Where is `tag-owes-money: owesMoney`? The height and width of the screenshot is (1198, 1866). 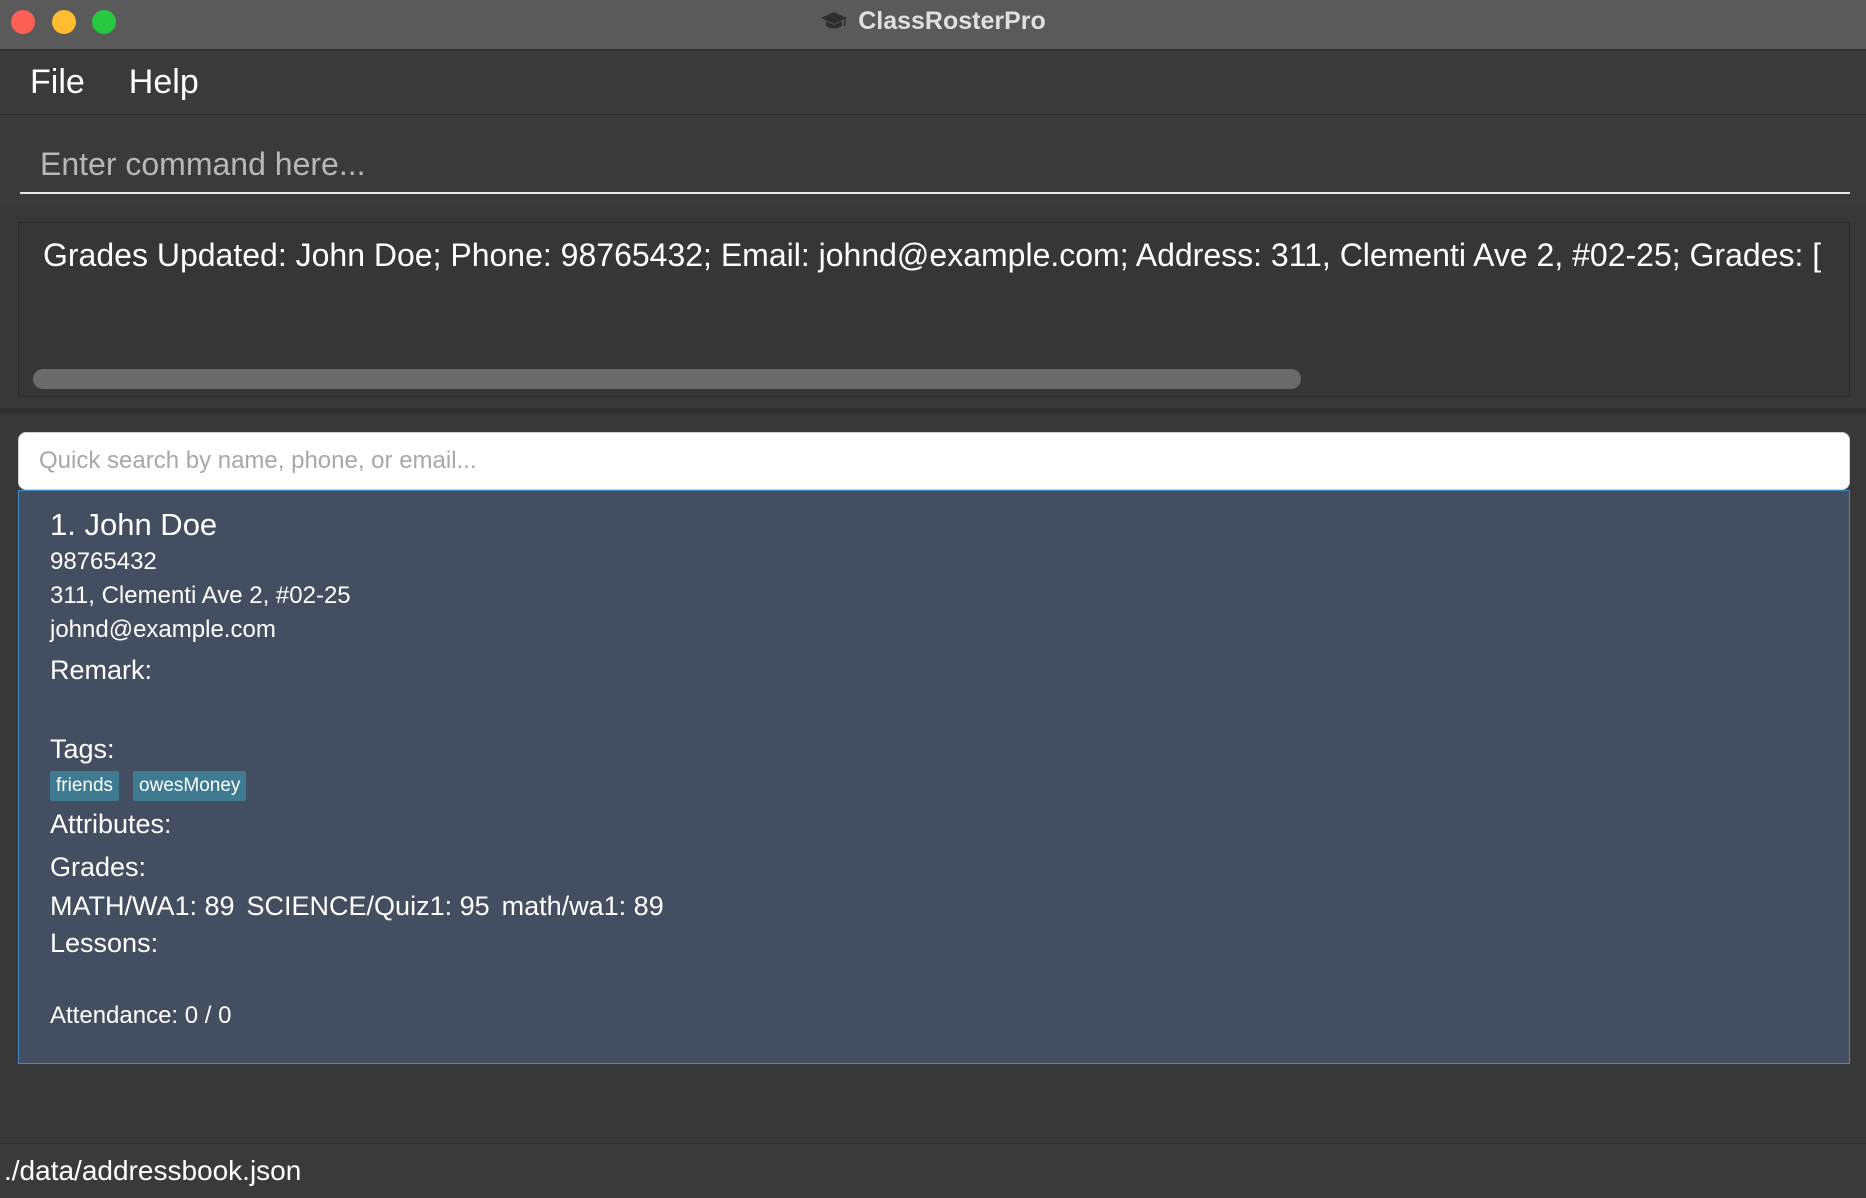 tag-owes-money: owesMoney is located at coordinates (190, 786).